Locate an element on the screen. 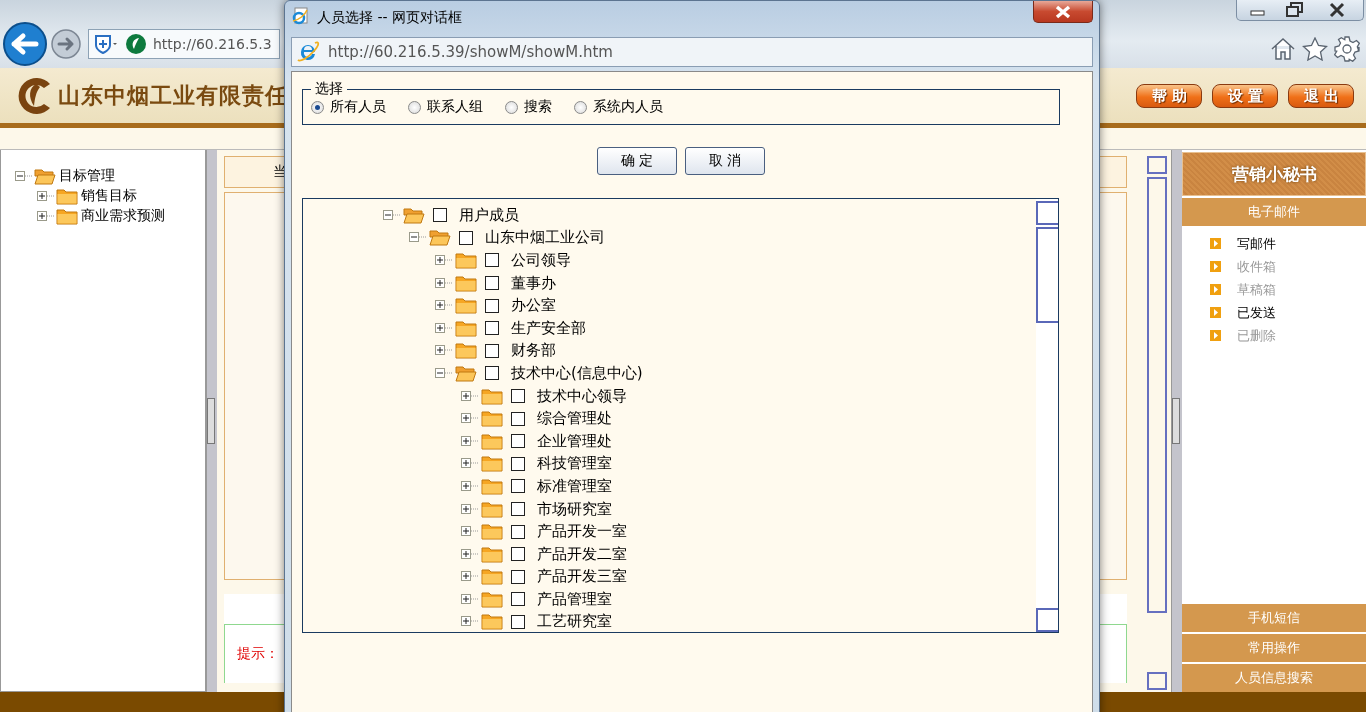 This screenshot has width=1366, height=712. scroll-thumb is located at coordinates (1047, 275).